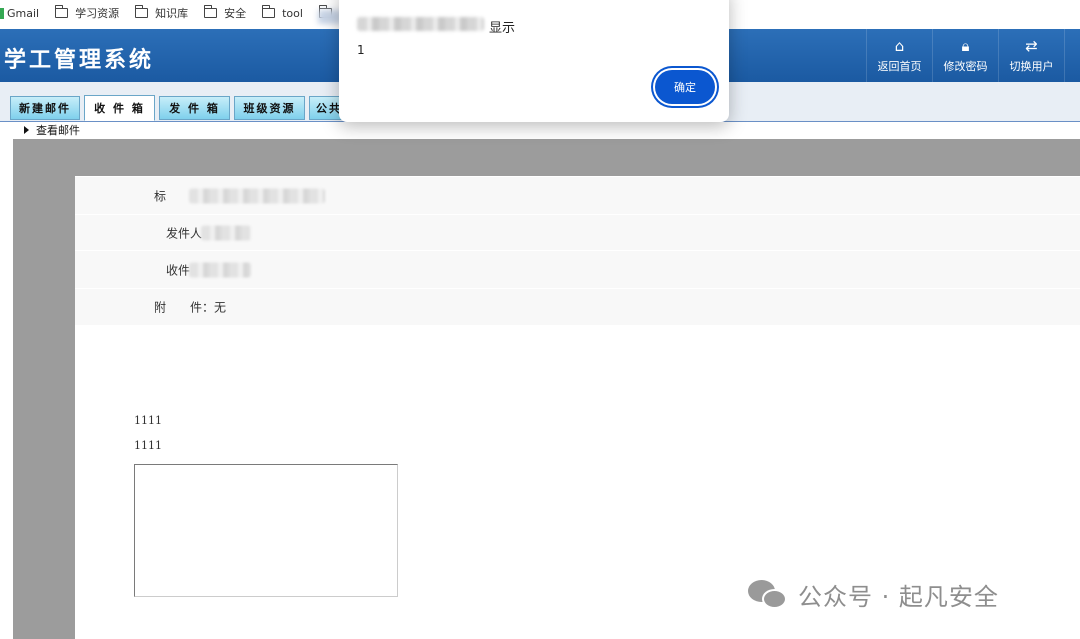 This screenshot has width=1080, height=639. Describe the element at coordinates (79, 60) in the screenshot. I see `system-title: 学工管理系统` at that location.